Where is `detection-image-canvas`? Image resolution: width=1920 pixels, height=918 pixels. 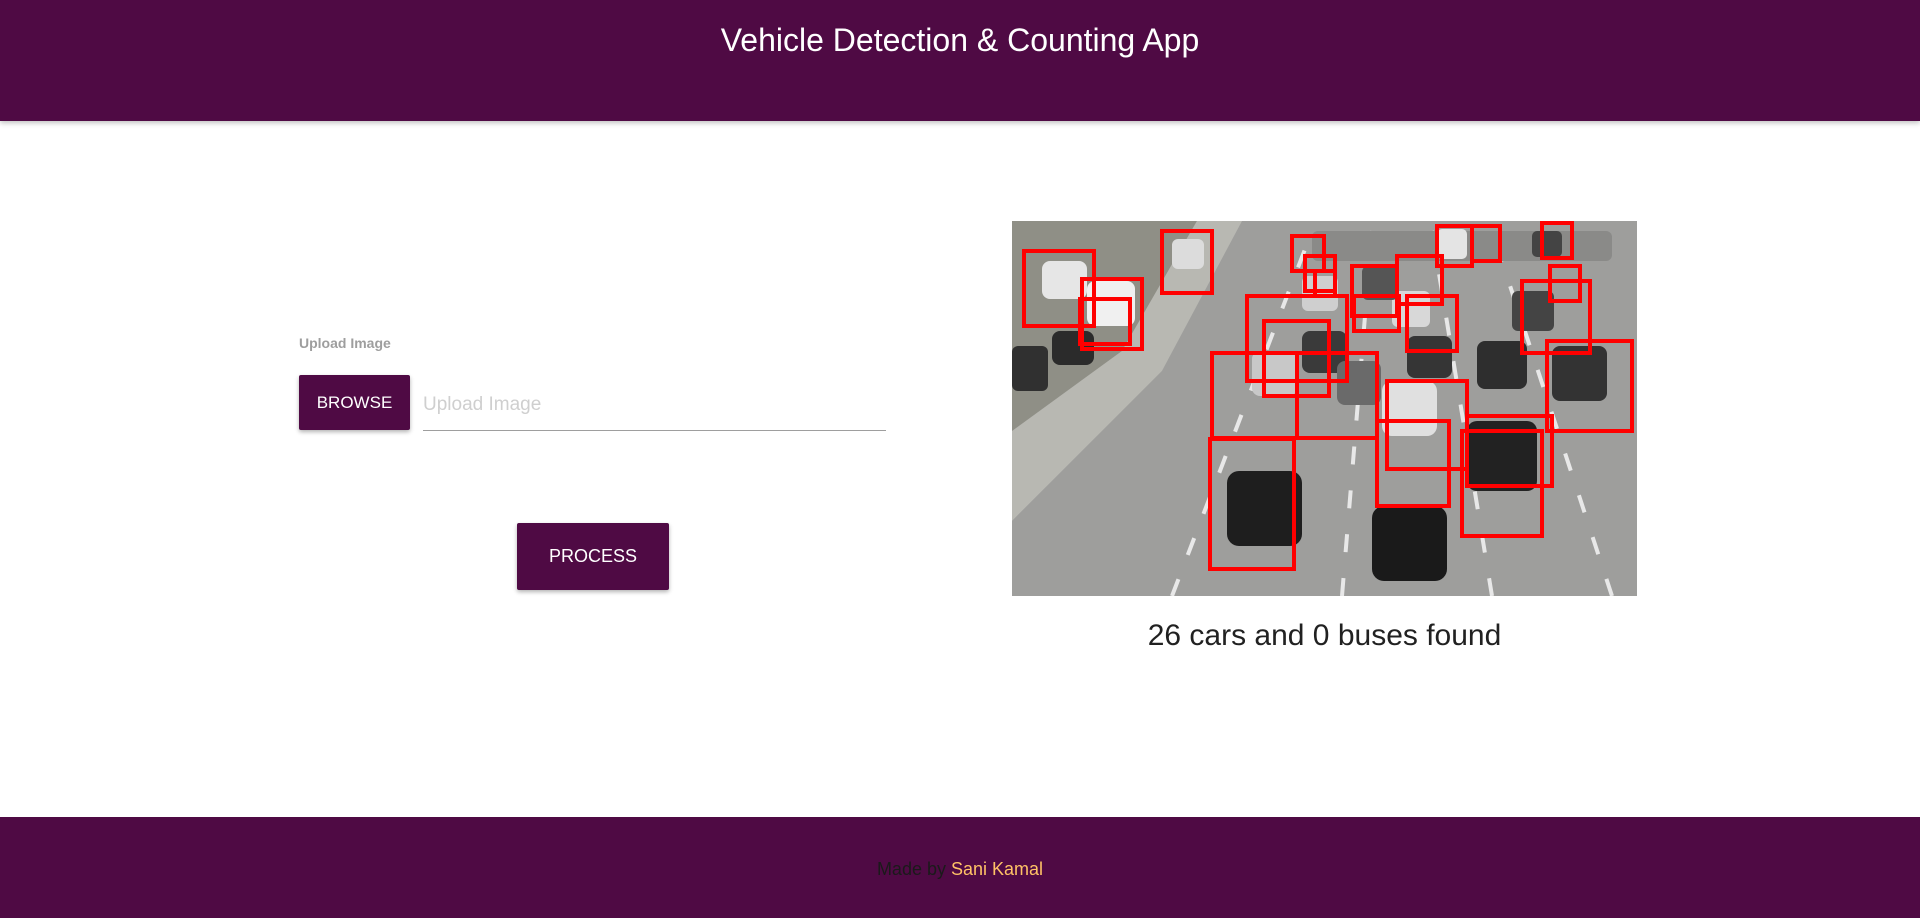 detection-image-canvas is located at coordinates (1324, 408).